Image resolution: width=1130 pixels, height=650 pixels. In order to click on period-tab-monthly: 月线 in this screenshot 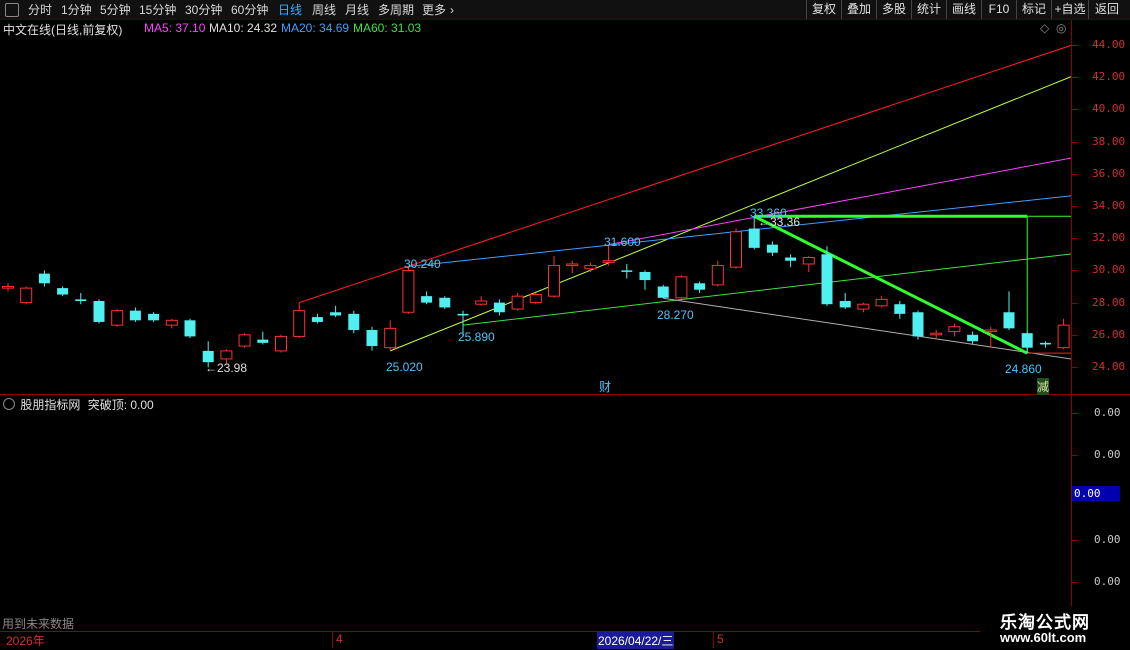, I will do `click(357, 10)`.